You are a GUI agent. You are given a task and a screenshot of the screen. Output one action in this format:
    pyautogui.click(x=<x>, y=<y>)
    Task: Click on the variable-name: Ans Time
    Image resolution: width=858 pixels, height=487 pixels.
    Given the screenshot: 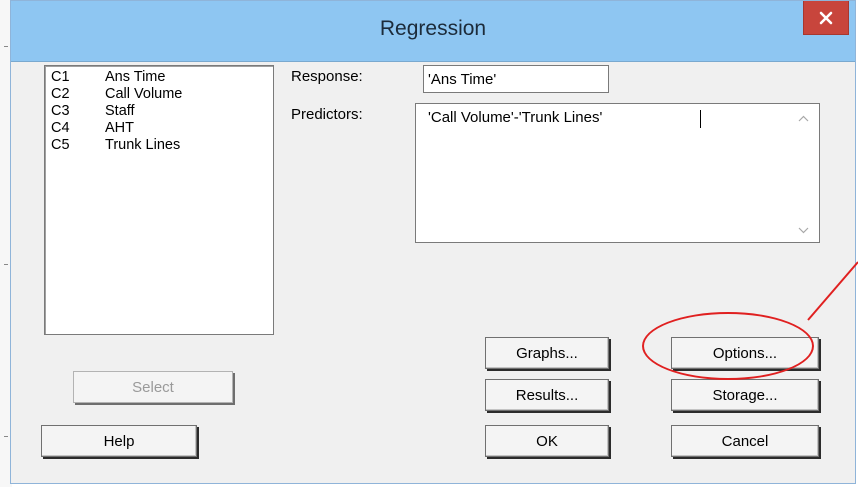 What is the action you would take?
    pyautogui.click(x=135, y=77)
    